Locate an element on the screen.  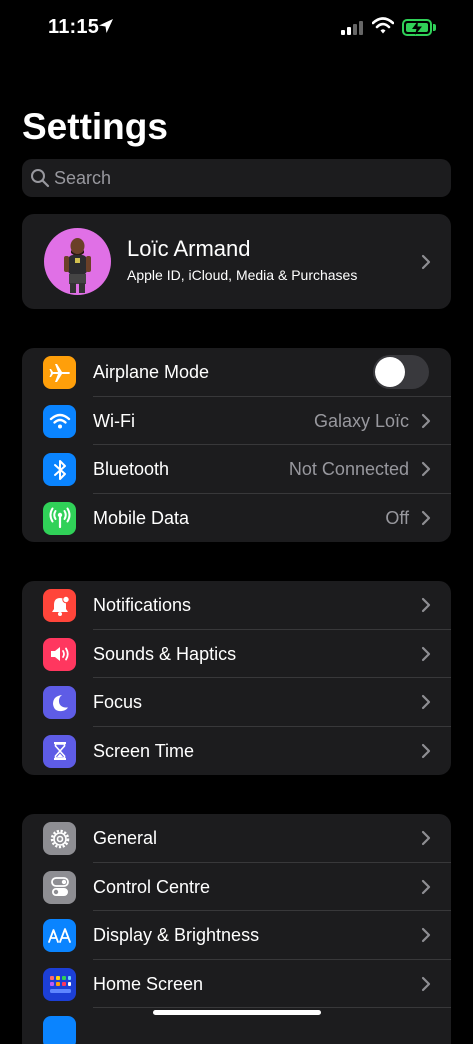
row-label: Control Centre is located at coordinates (152, 886).